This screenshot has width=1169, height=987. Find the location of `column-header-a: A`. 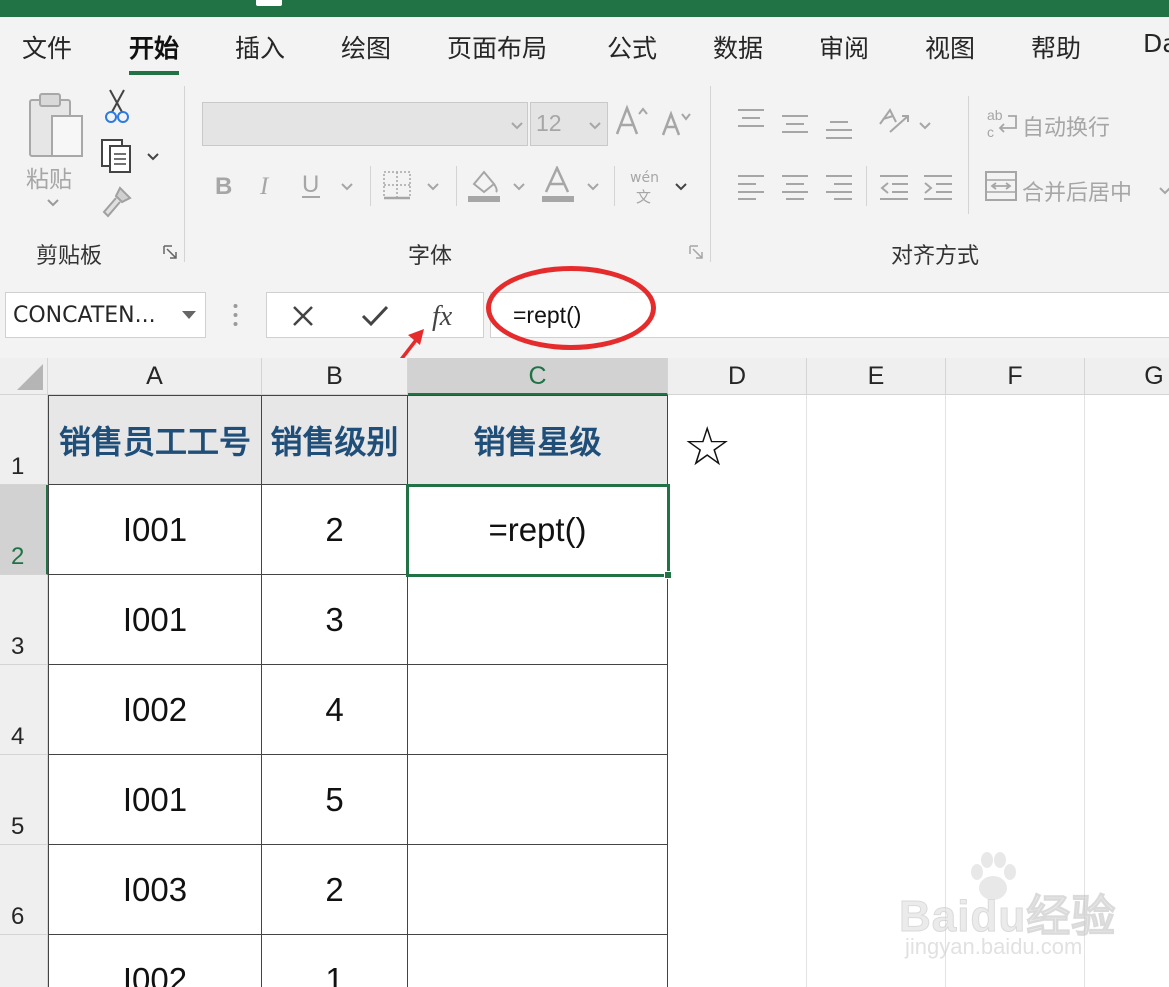

column-header-a: A is located at coordinates (155, 376).